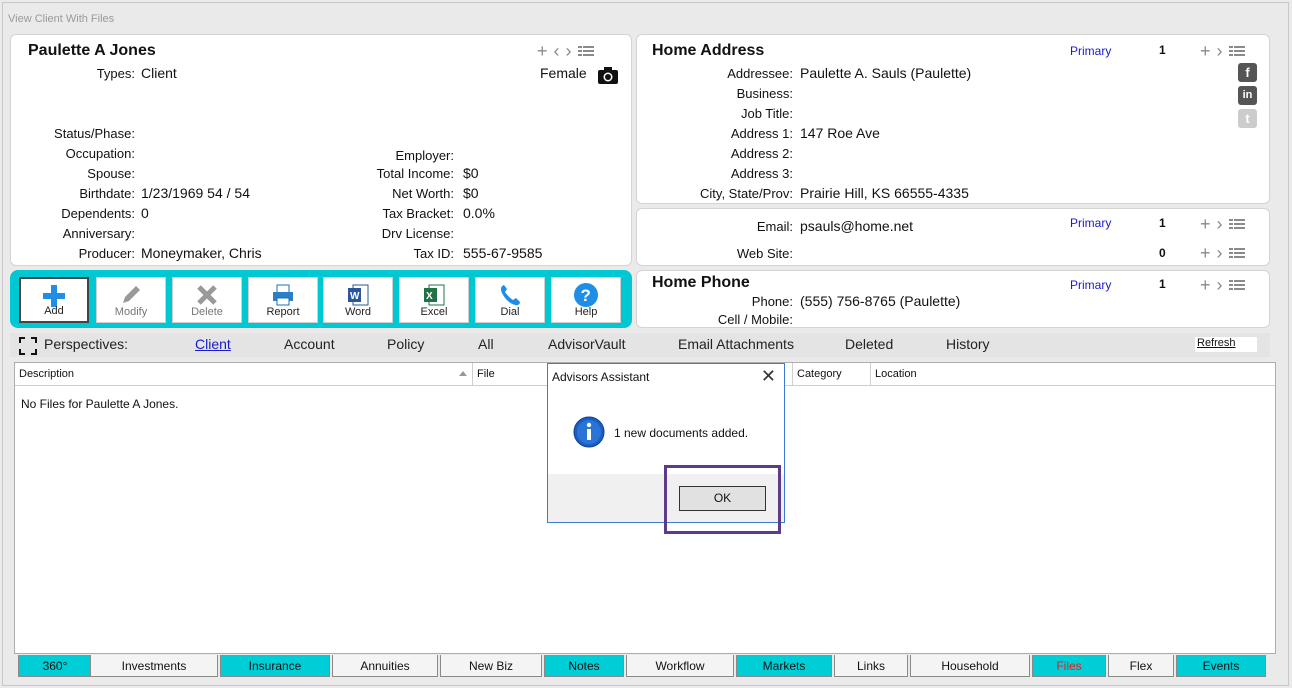 The width and height of the screenshot is (1292, 688). Describe the element at coordinates (1247, 118) in the screenshot. I see `twitter-icon: t` at that location.